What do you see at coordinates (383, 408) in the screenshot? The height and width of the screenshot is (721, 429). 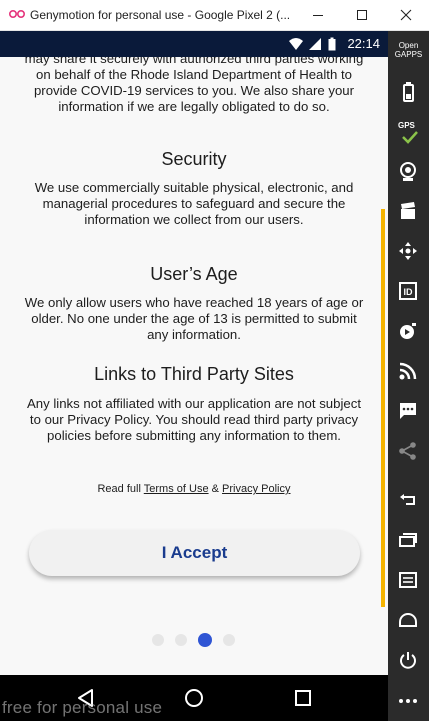 I see `scroll-indicator` at bounding box center [383, 408].